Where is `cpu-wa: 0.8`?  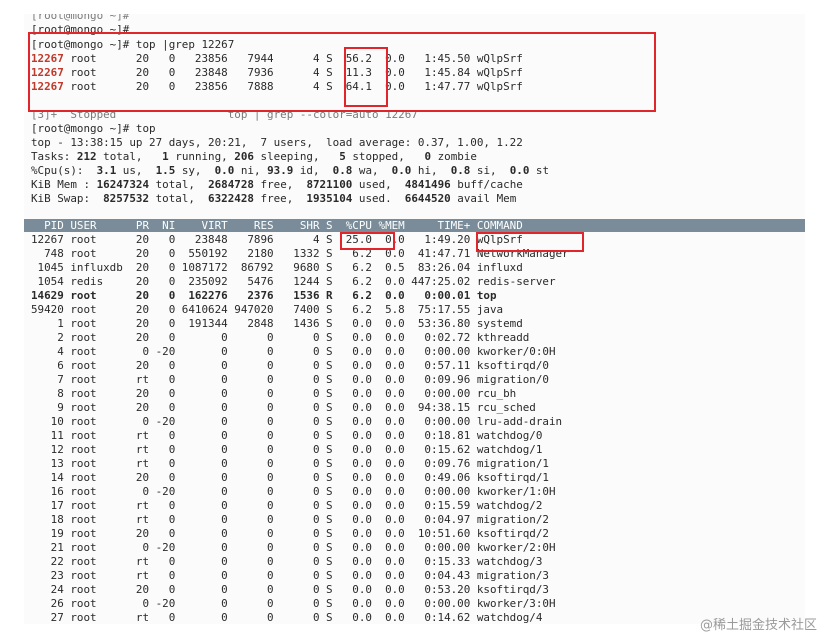 cpu-wa: 0.8 is located at coordinates (342, 170).